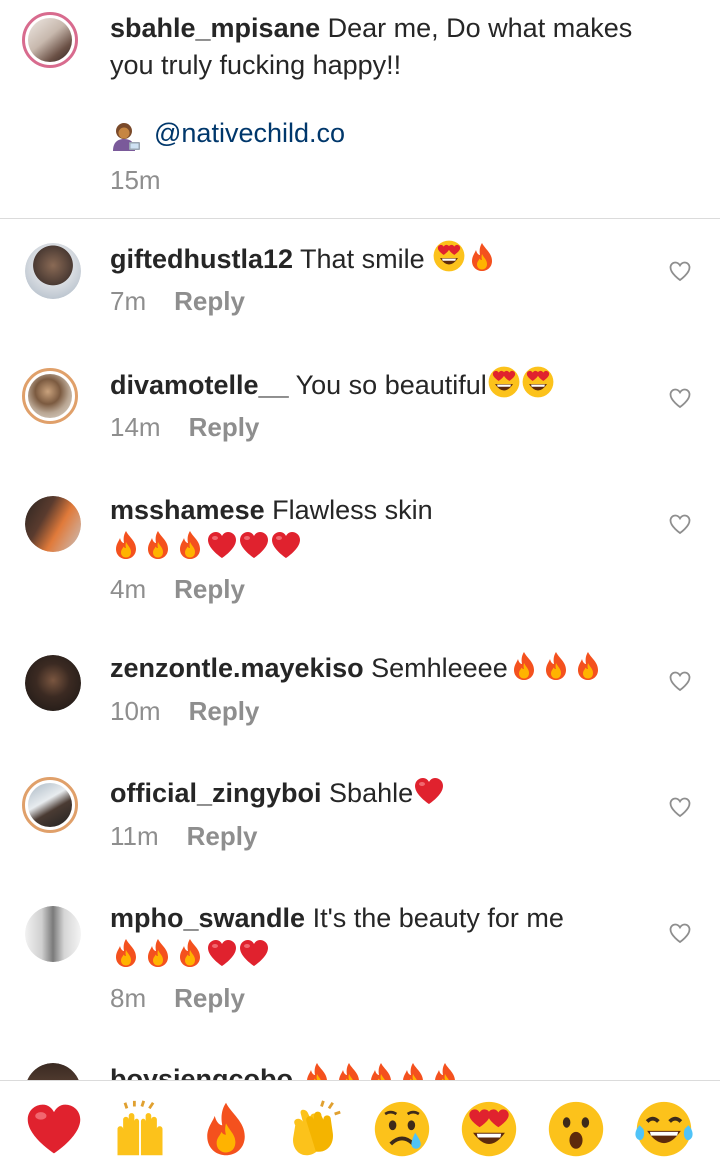  Describe the element at coordinates (360, 1124) in the screenshot. I see `quick-reaction-bar` at that location.